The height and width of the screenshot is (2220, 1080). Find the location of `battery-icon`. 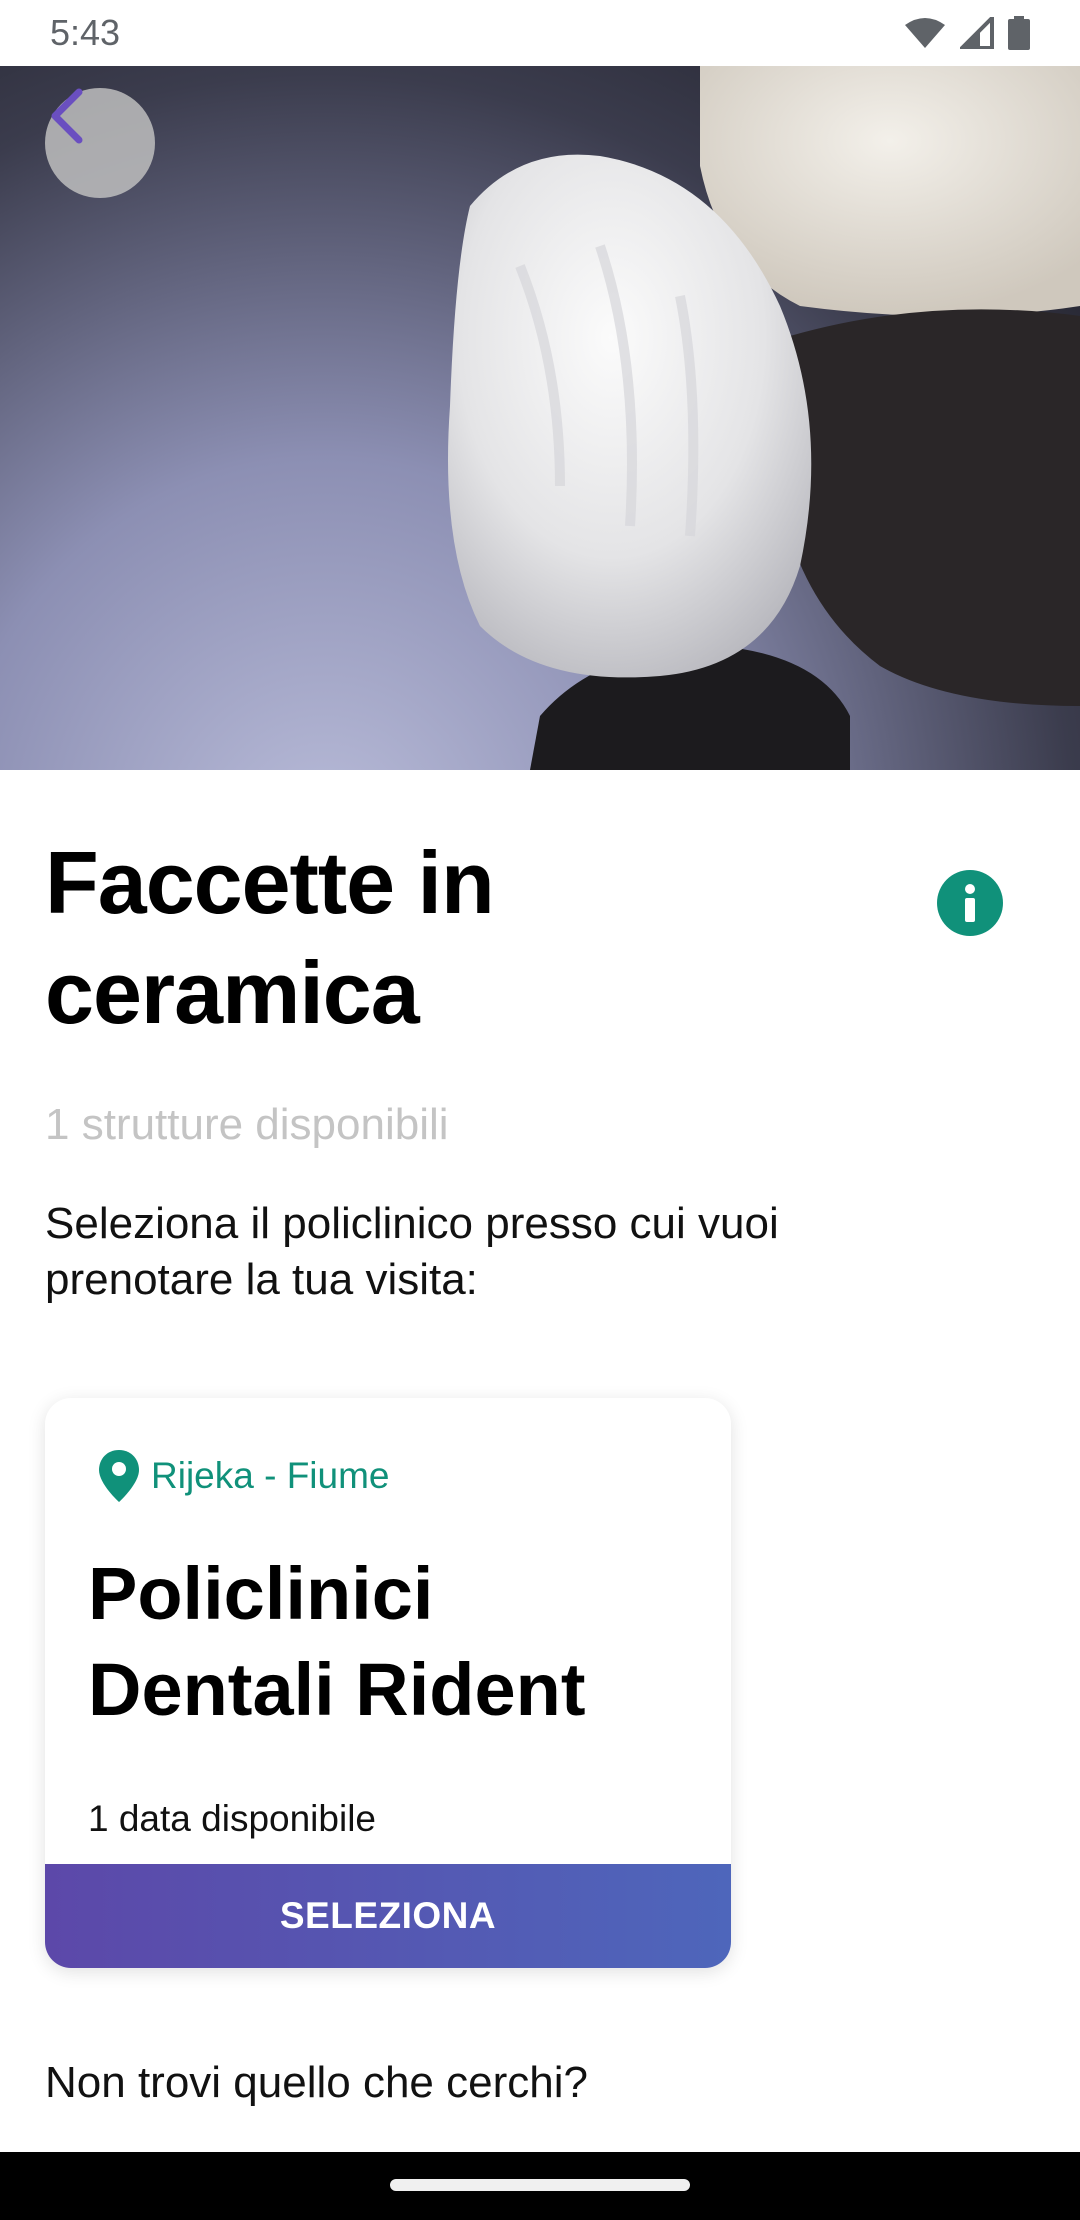

battery-icon is located at coordinates (1019, 33).